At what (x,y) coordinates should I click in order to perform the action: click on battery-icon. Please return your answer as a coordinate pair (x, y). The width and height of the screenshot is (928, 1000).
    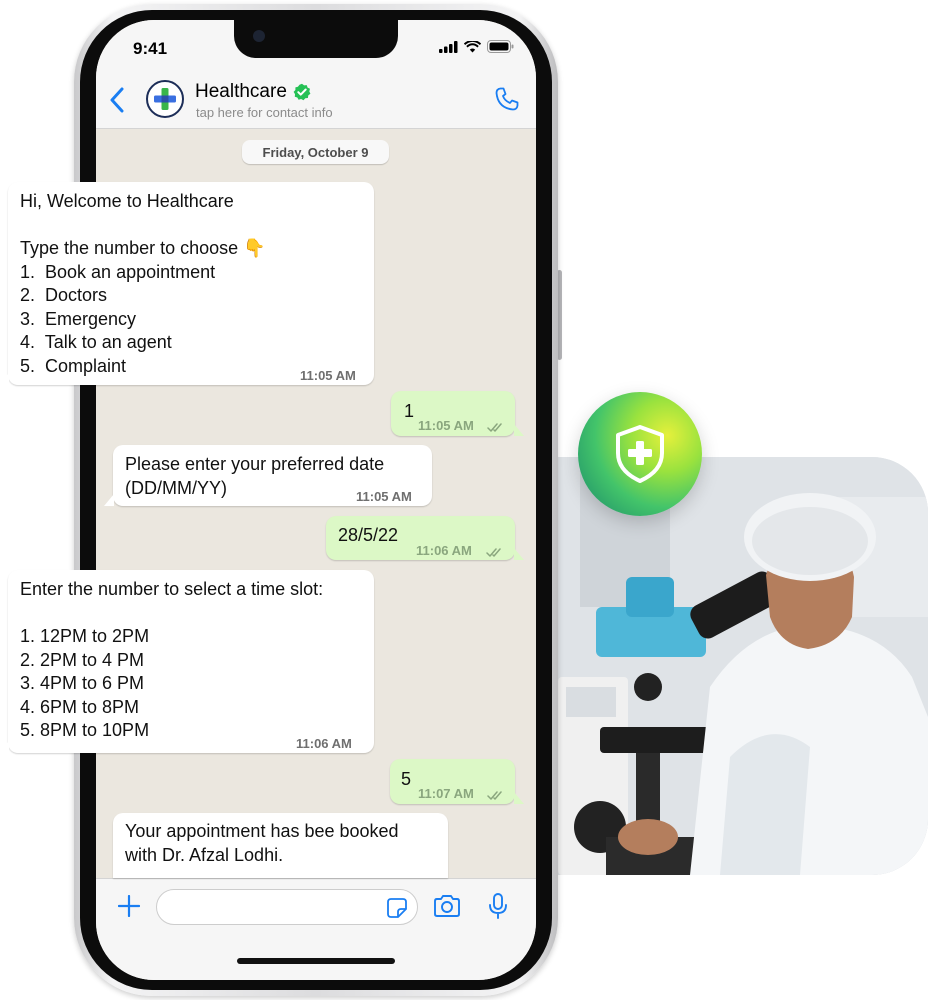
    Looking at the image, I should click on (500, 49).